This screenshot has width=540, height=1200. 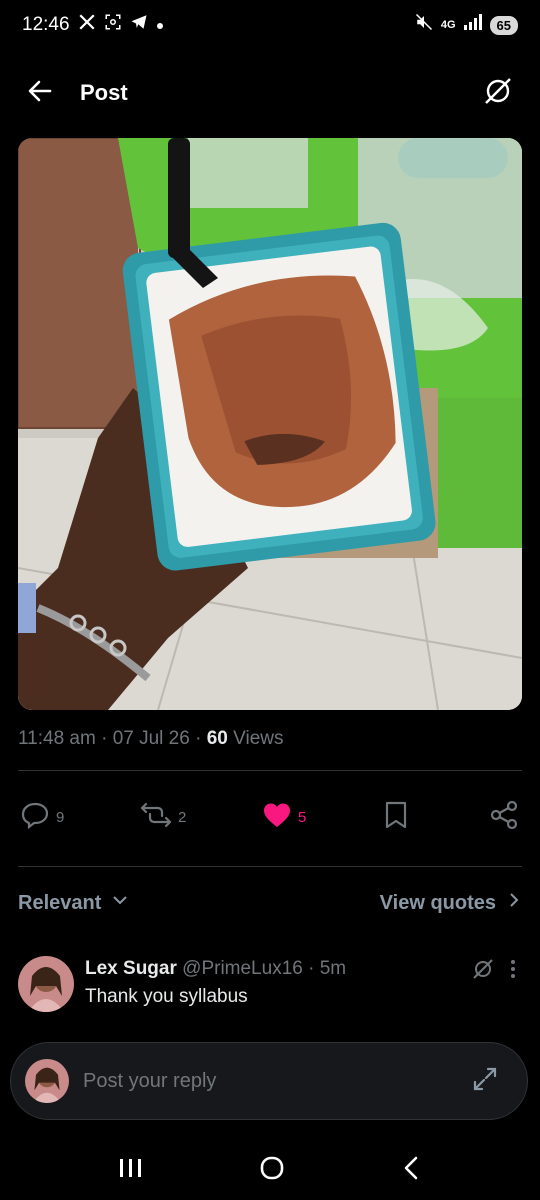 What do you see at coordinates (302, 817) in the screenshot?
I see `like-count: 5` at bounding box center [302, 817].